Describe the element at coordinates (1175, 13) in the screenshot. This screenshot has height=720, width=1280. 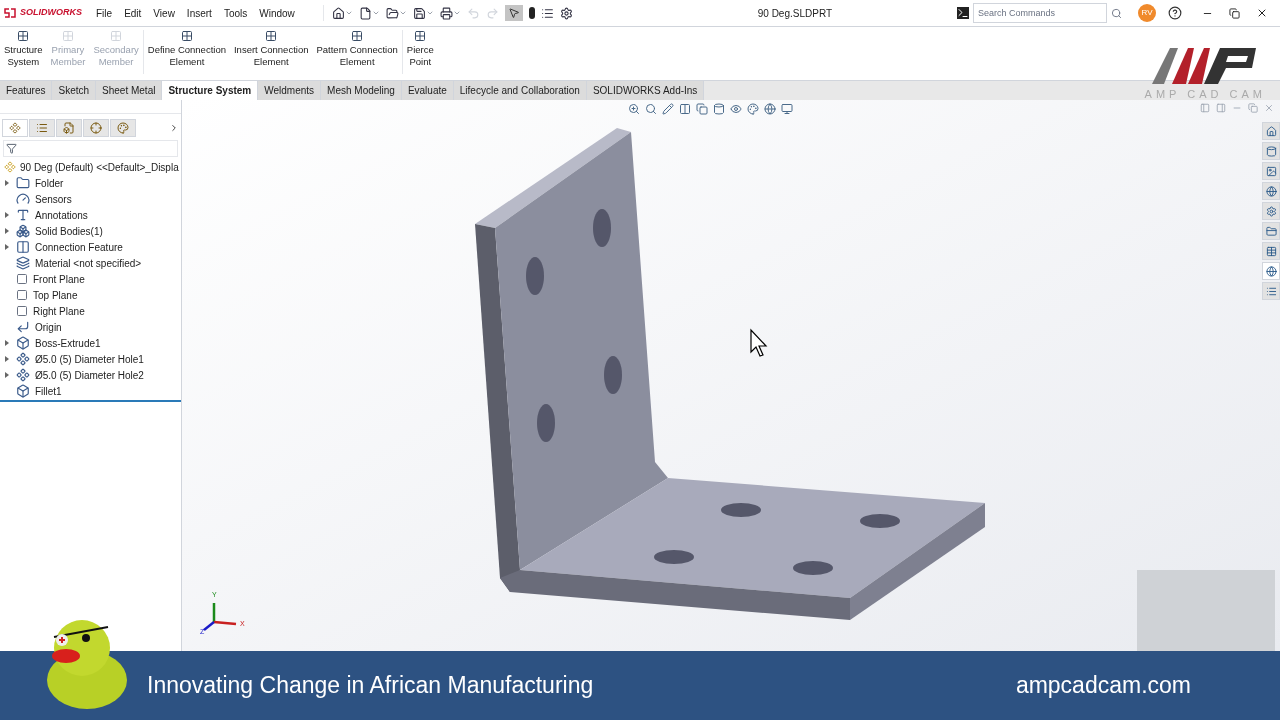
I see `help-icon` at that location.